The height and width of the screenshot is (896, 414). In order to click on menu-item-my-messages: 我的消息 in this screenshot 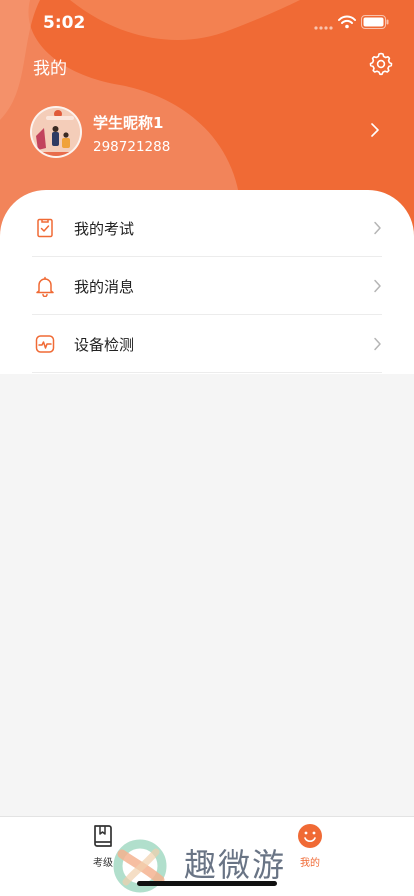, I will do `click(207, 286)`.